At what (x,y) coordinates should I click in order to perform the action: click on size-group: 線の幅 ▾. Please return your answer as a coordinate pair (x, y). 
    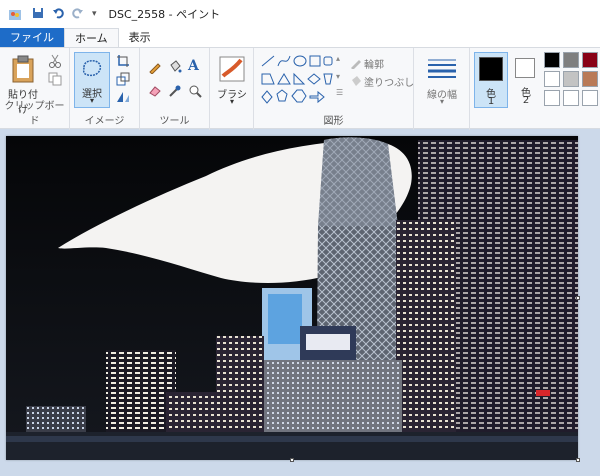
    Looking at the image, I should click on (442, 89).